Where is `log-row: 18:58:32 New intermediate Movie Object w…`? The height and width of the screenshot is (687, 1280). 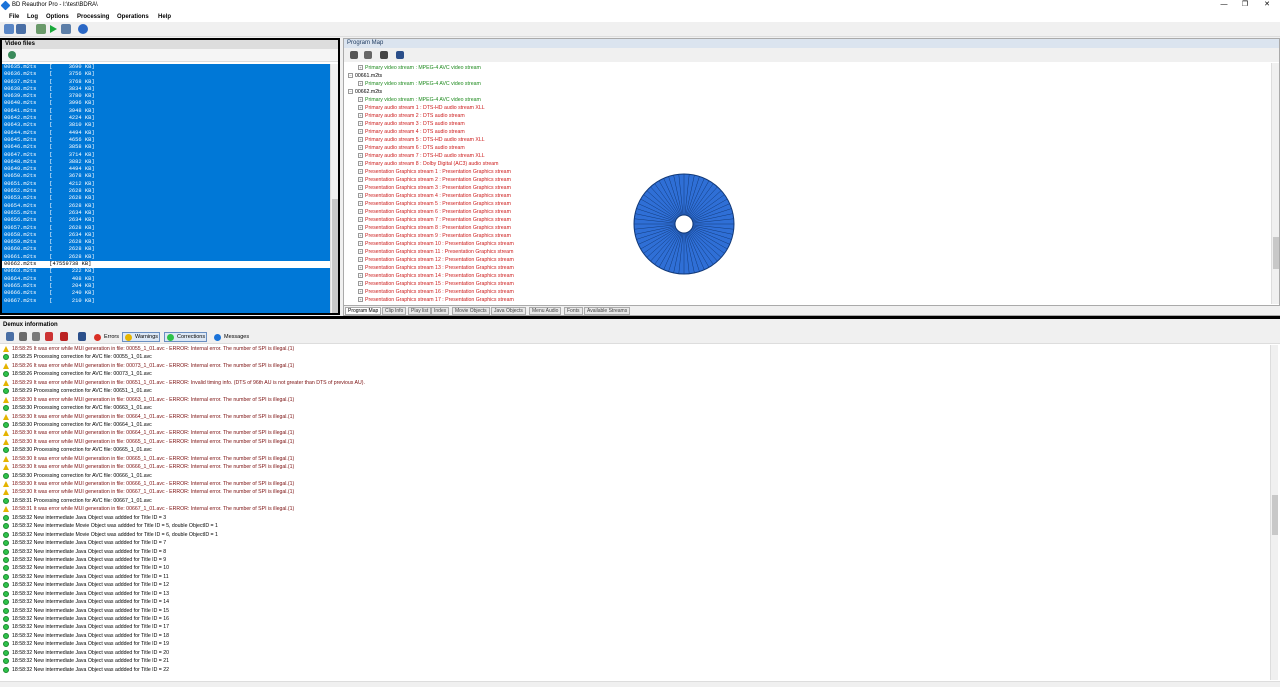 log-row: 18:58:32 New intermediate Movie Object w… is located at coordinates (634, 535).